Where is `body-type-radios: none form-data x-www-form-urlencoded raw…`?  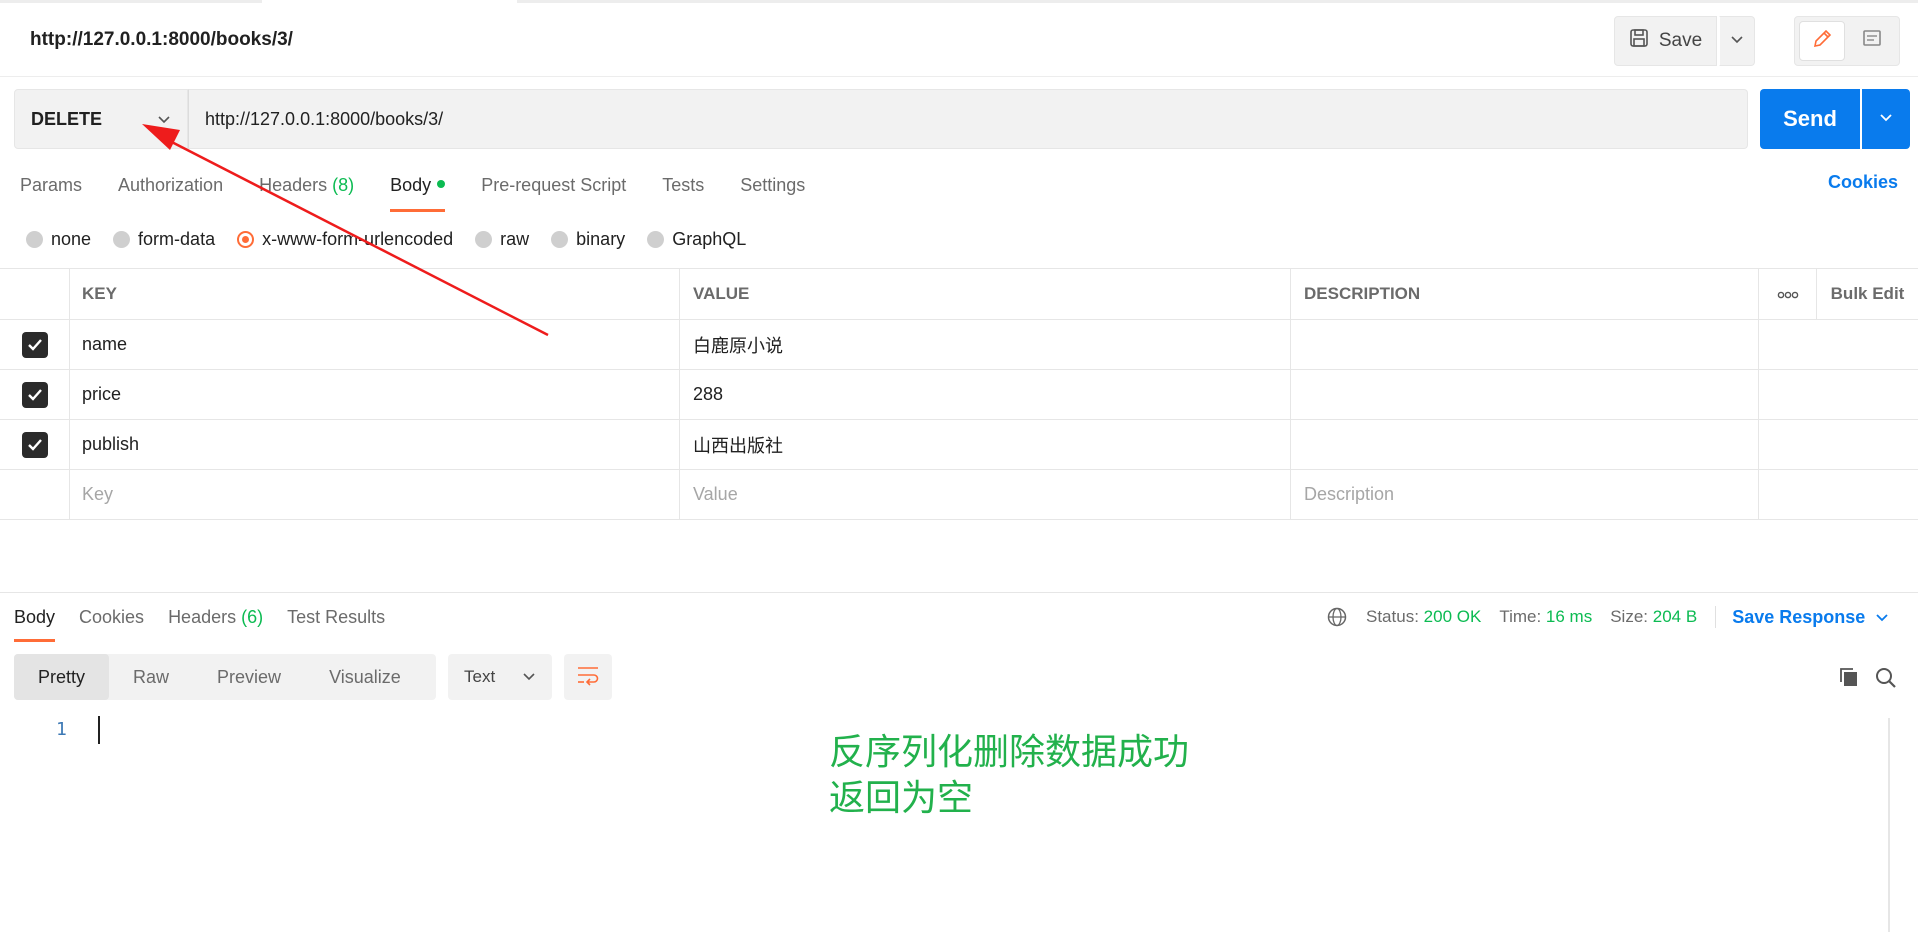 body-type-radios: none form-data x-www-form-urlencoded raw… is located at coordinates (397, 239).